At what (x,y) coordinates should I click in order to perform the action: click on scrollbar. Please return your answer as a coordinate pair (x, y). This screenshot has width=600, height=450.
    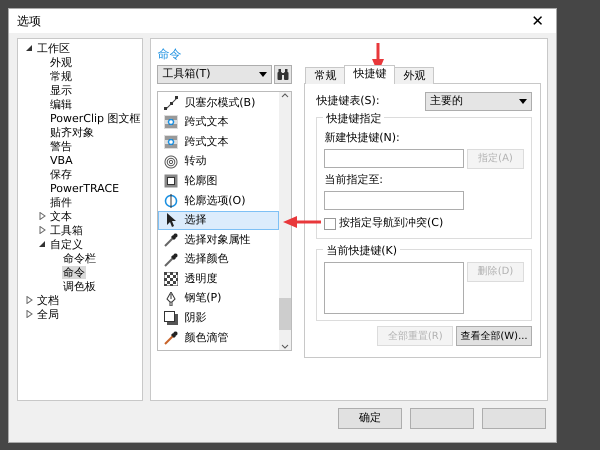
    Looking at the image, I should click on (285, 221).